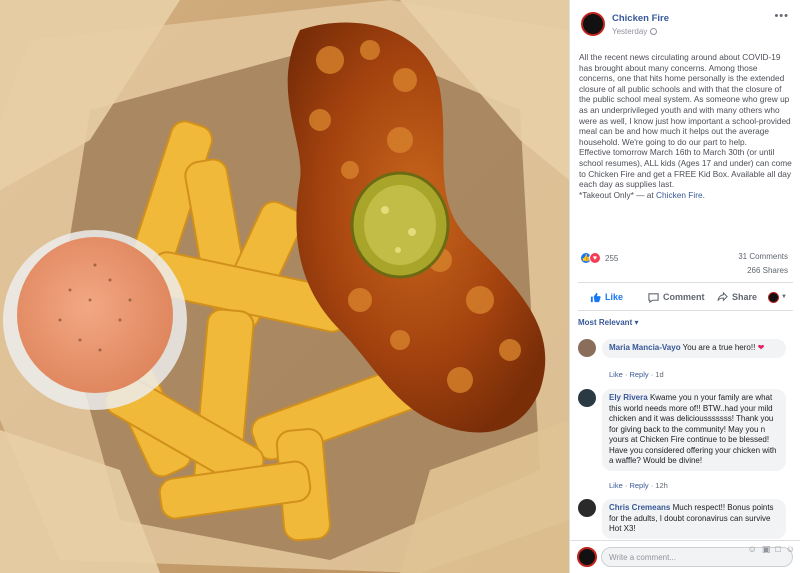 The height and width of the screenshot is (573, 800). Describe the element at coordinates (763, 256) in the screenshot. I see `comments-count-link: 31 Comments` at that location.